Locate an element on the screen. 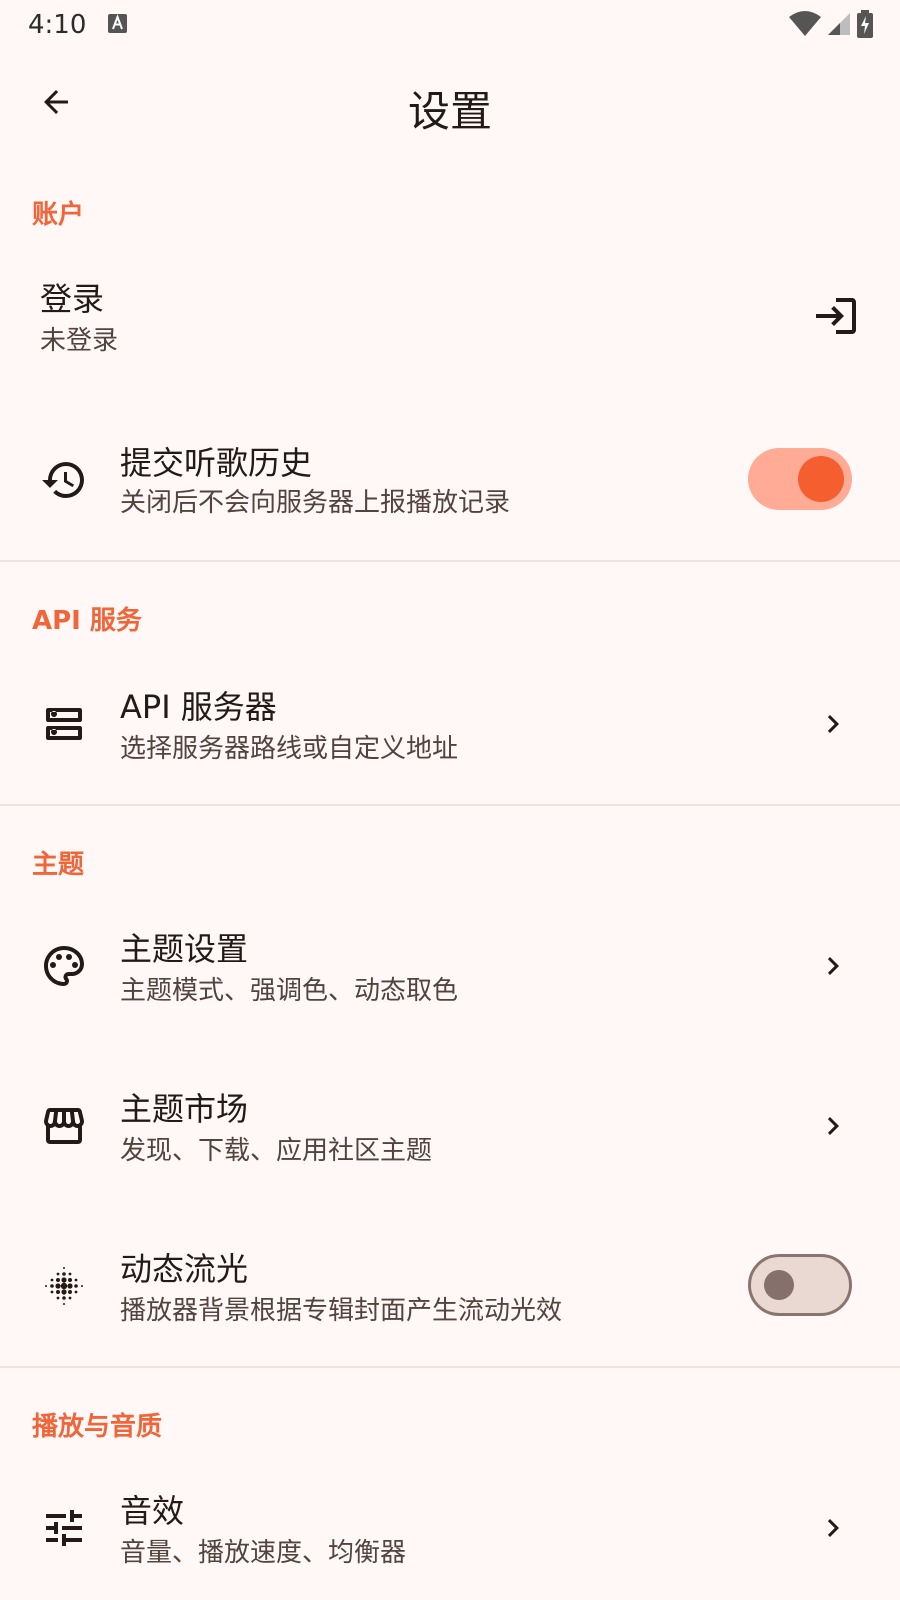  login-subtitle: 未登录 is located at coordinates (79, 341).